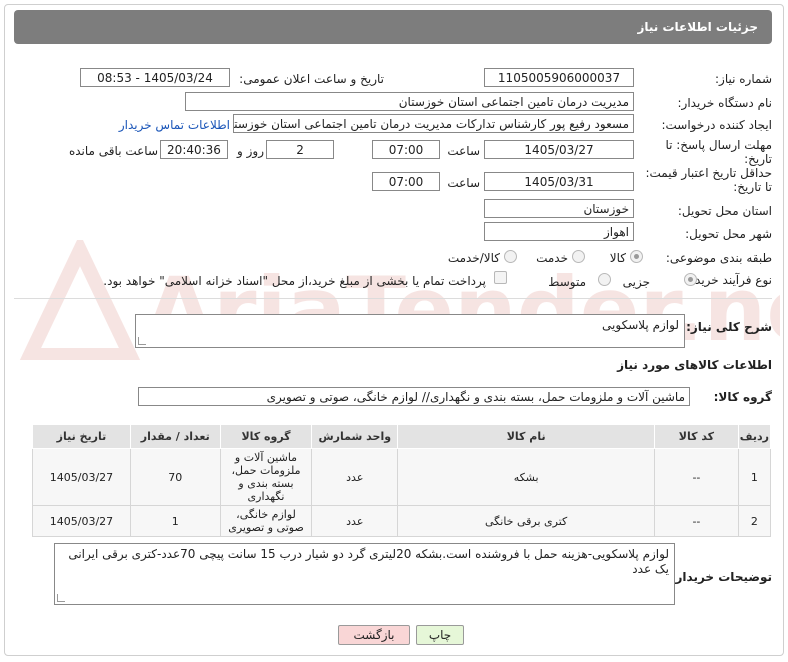 Image resolution: width=788 pixels, height=662 pixels. I want to click on buyer-org-label: نام دستگاه خریدار:, so click(725, 103).